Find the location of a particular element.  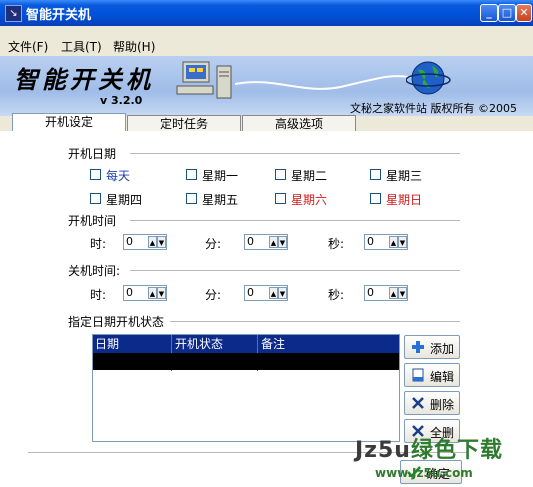

checkbox-everyday is located at coordinates (95, 174).